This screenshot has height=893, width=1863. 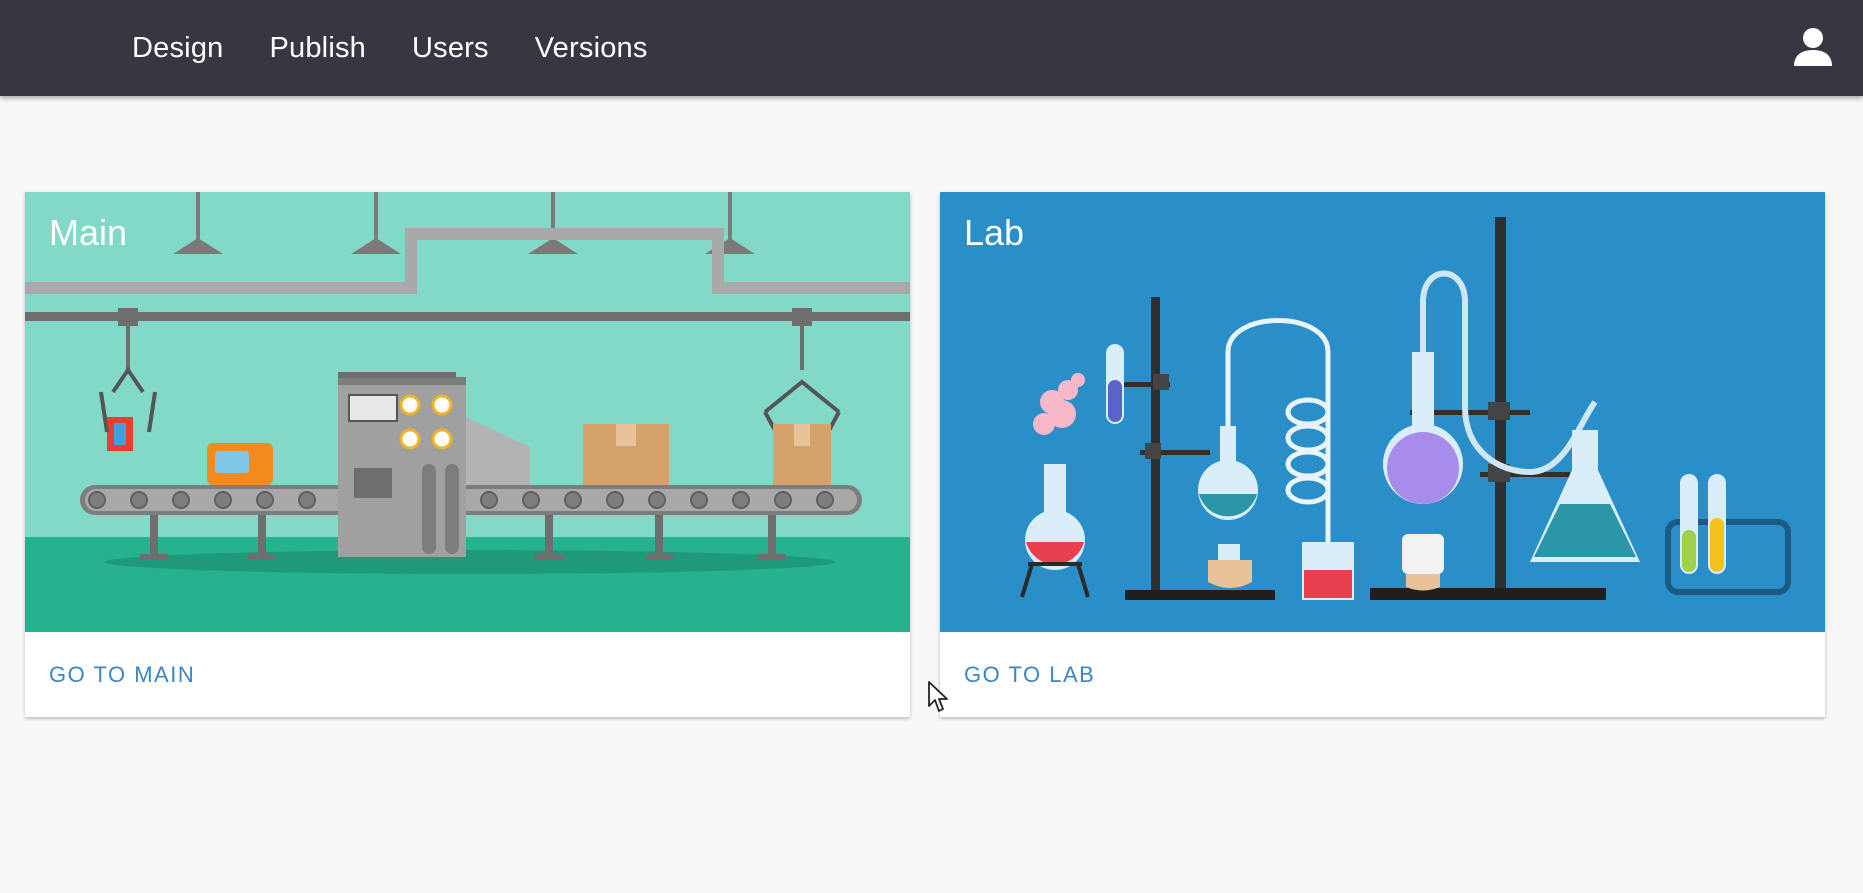 What do you see at coordinates (1029, 675) in the screenshot?
I see `go-to-lab-button: GO TO LAB` at bounding box center [1029, 675].